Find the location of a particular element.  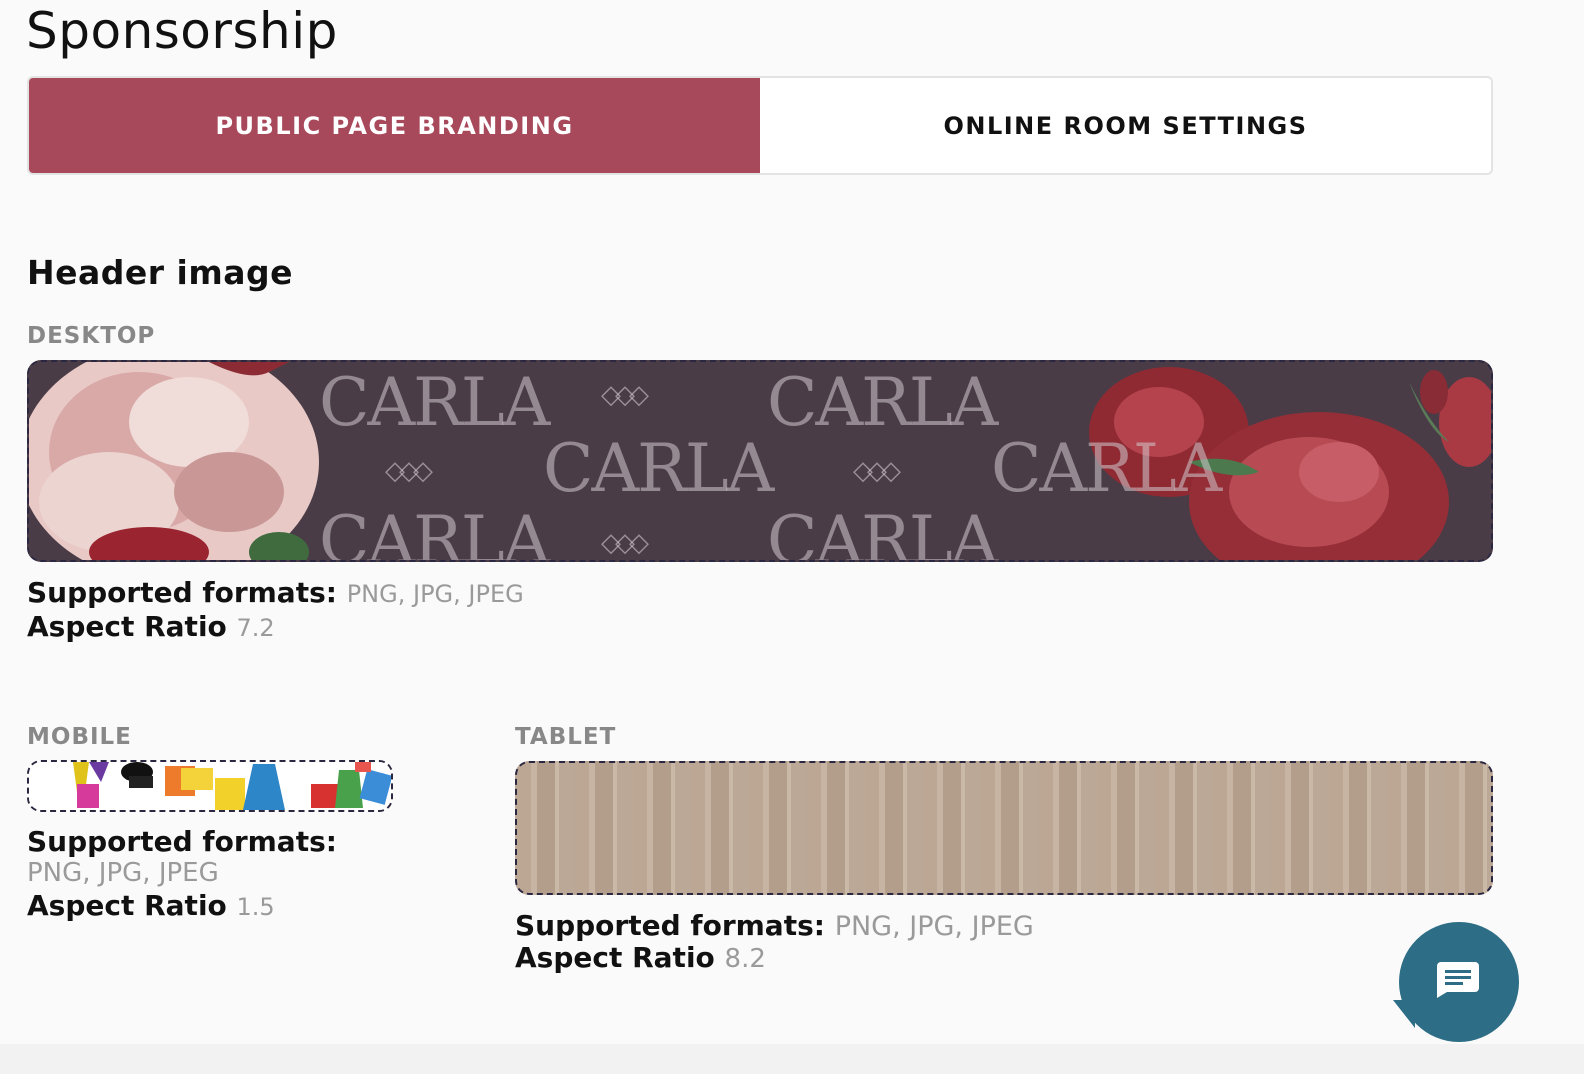

aspect-value: 7.2 is located at coordinates (255, 628).